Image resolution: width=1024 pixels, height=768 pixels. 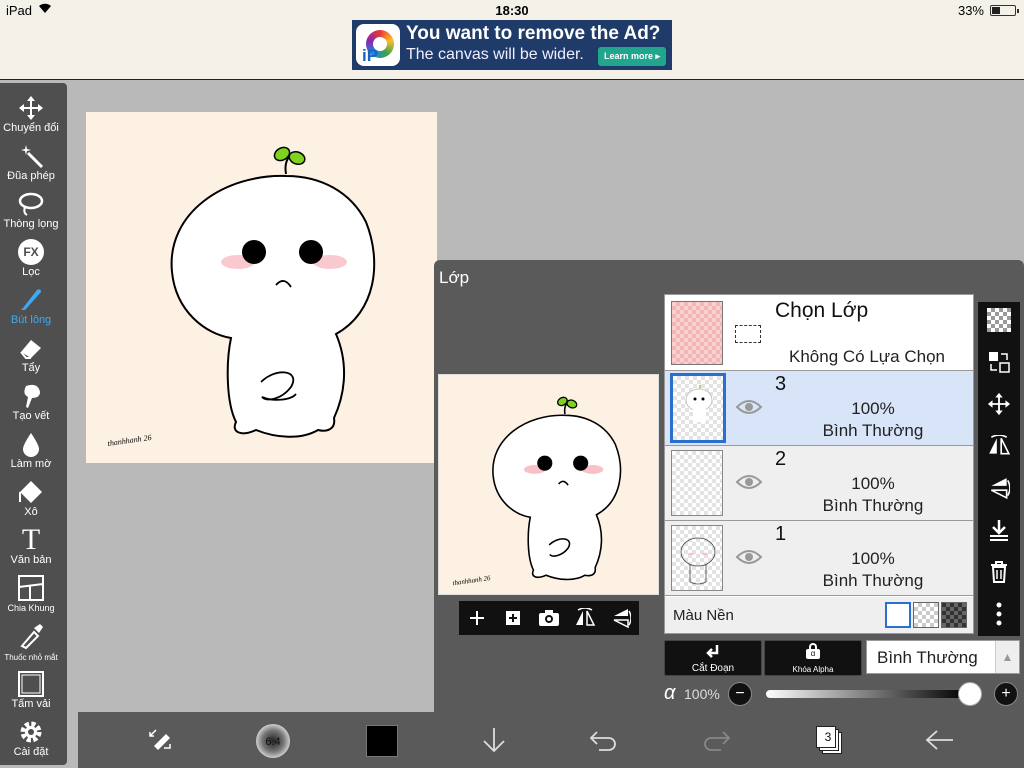 I want to click on tool-text: T Văn bản, so click(x=31, y=545).